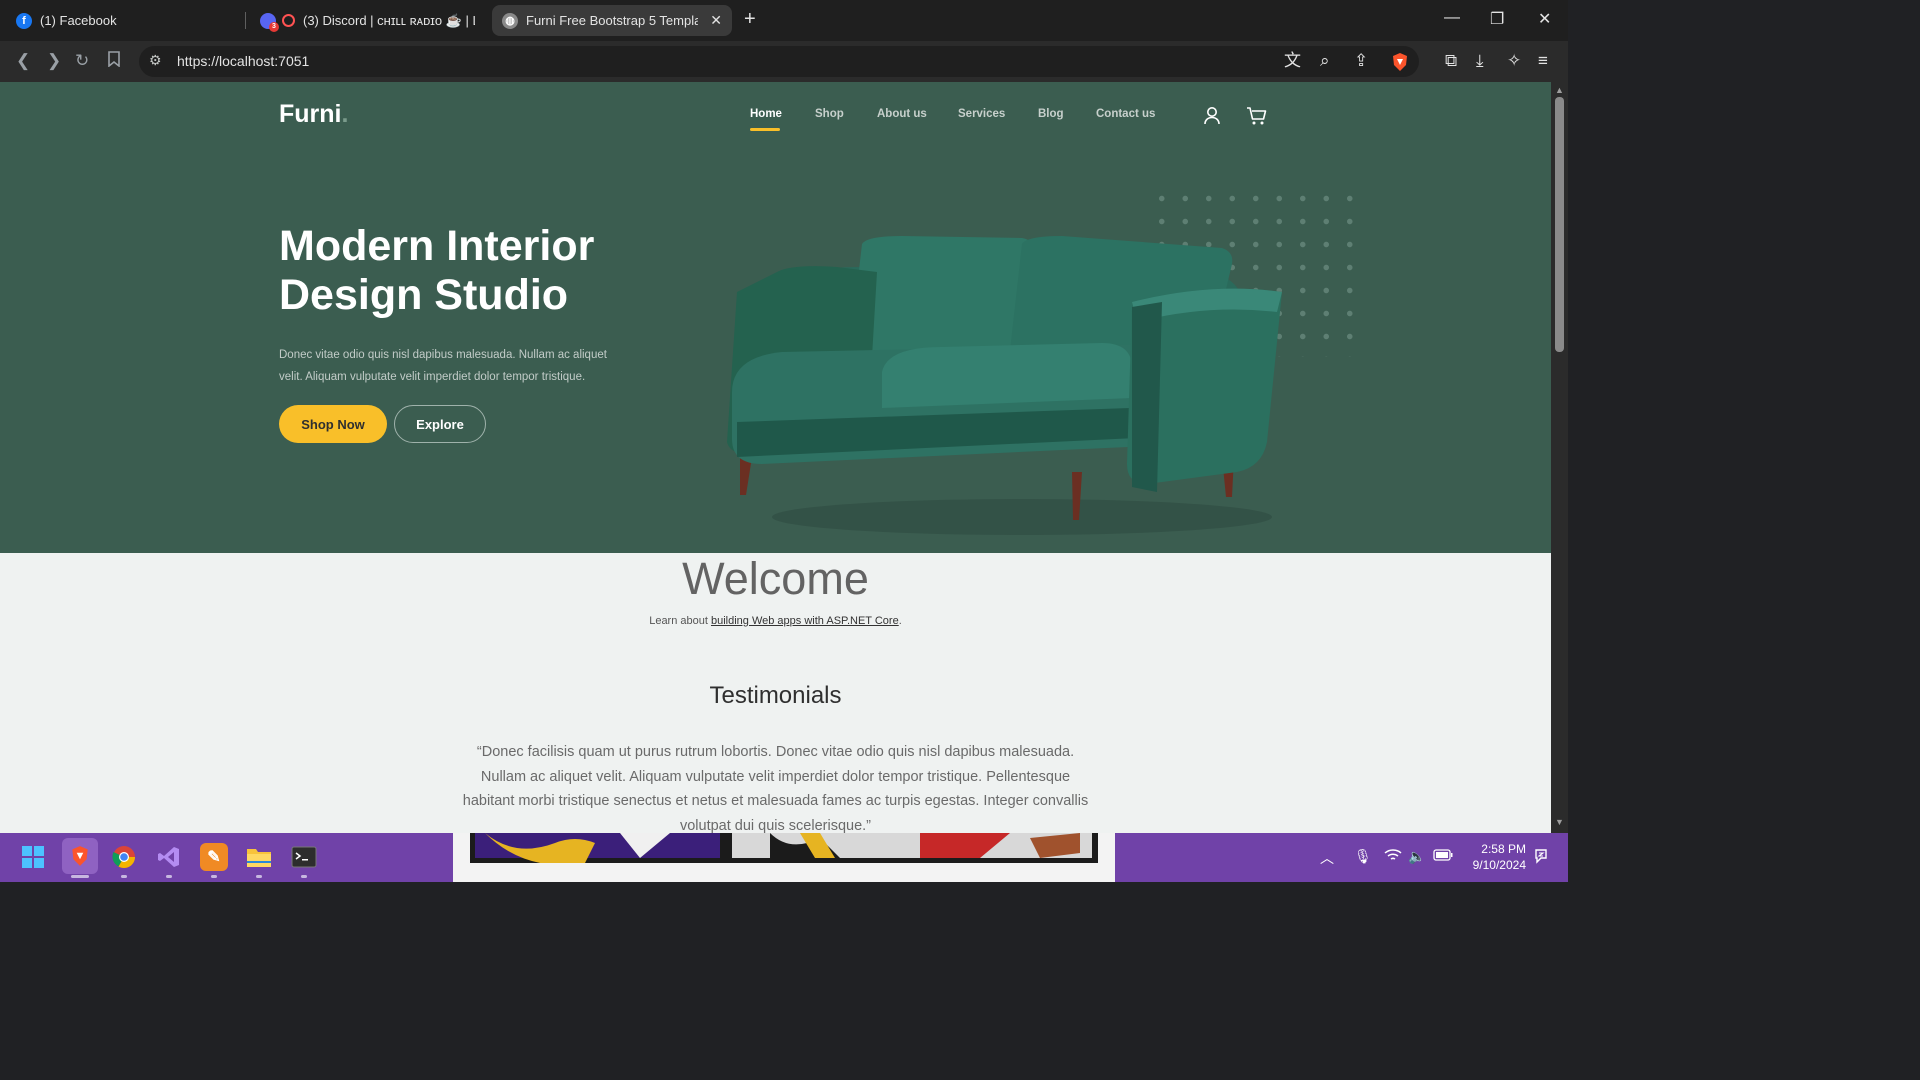 The height and width of the screenshot is (1080, 1920). I want to click on nav-shop: Shop, so click(829, 114).